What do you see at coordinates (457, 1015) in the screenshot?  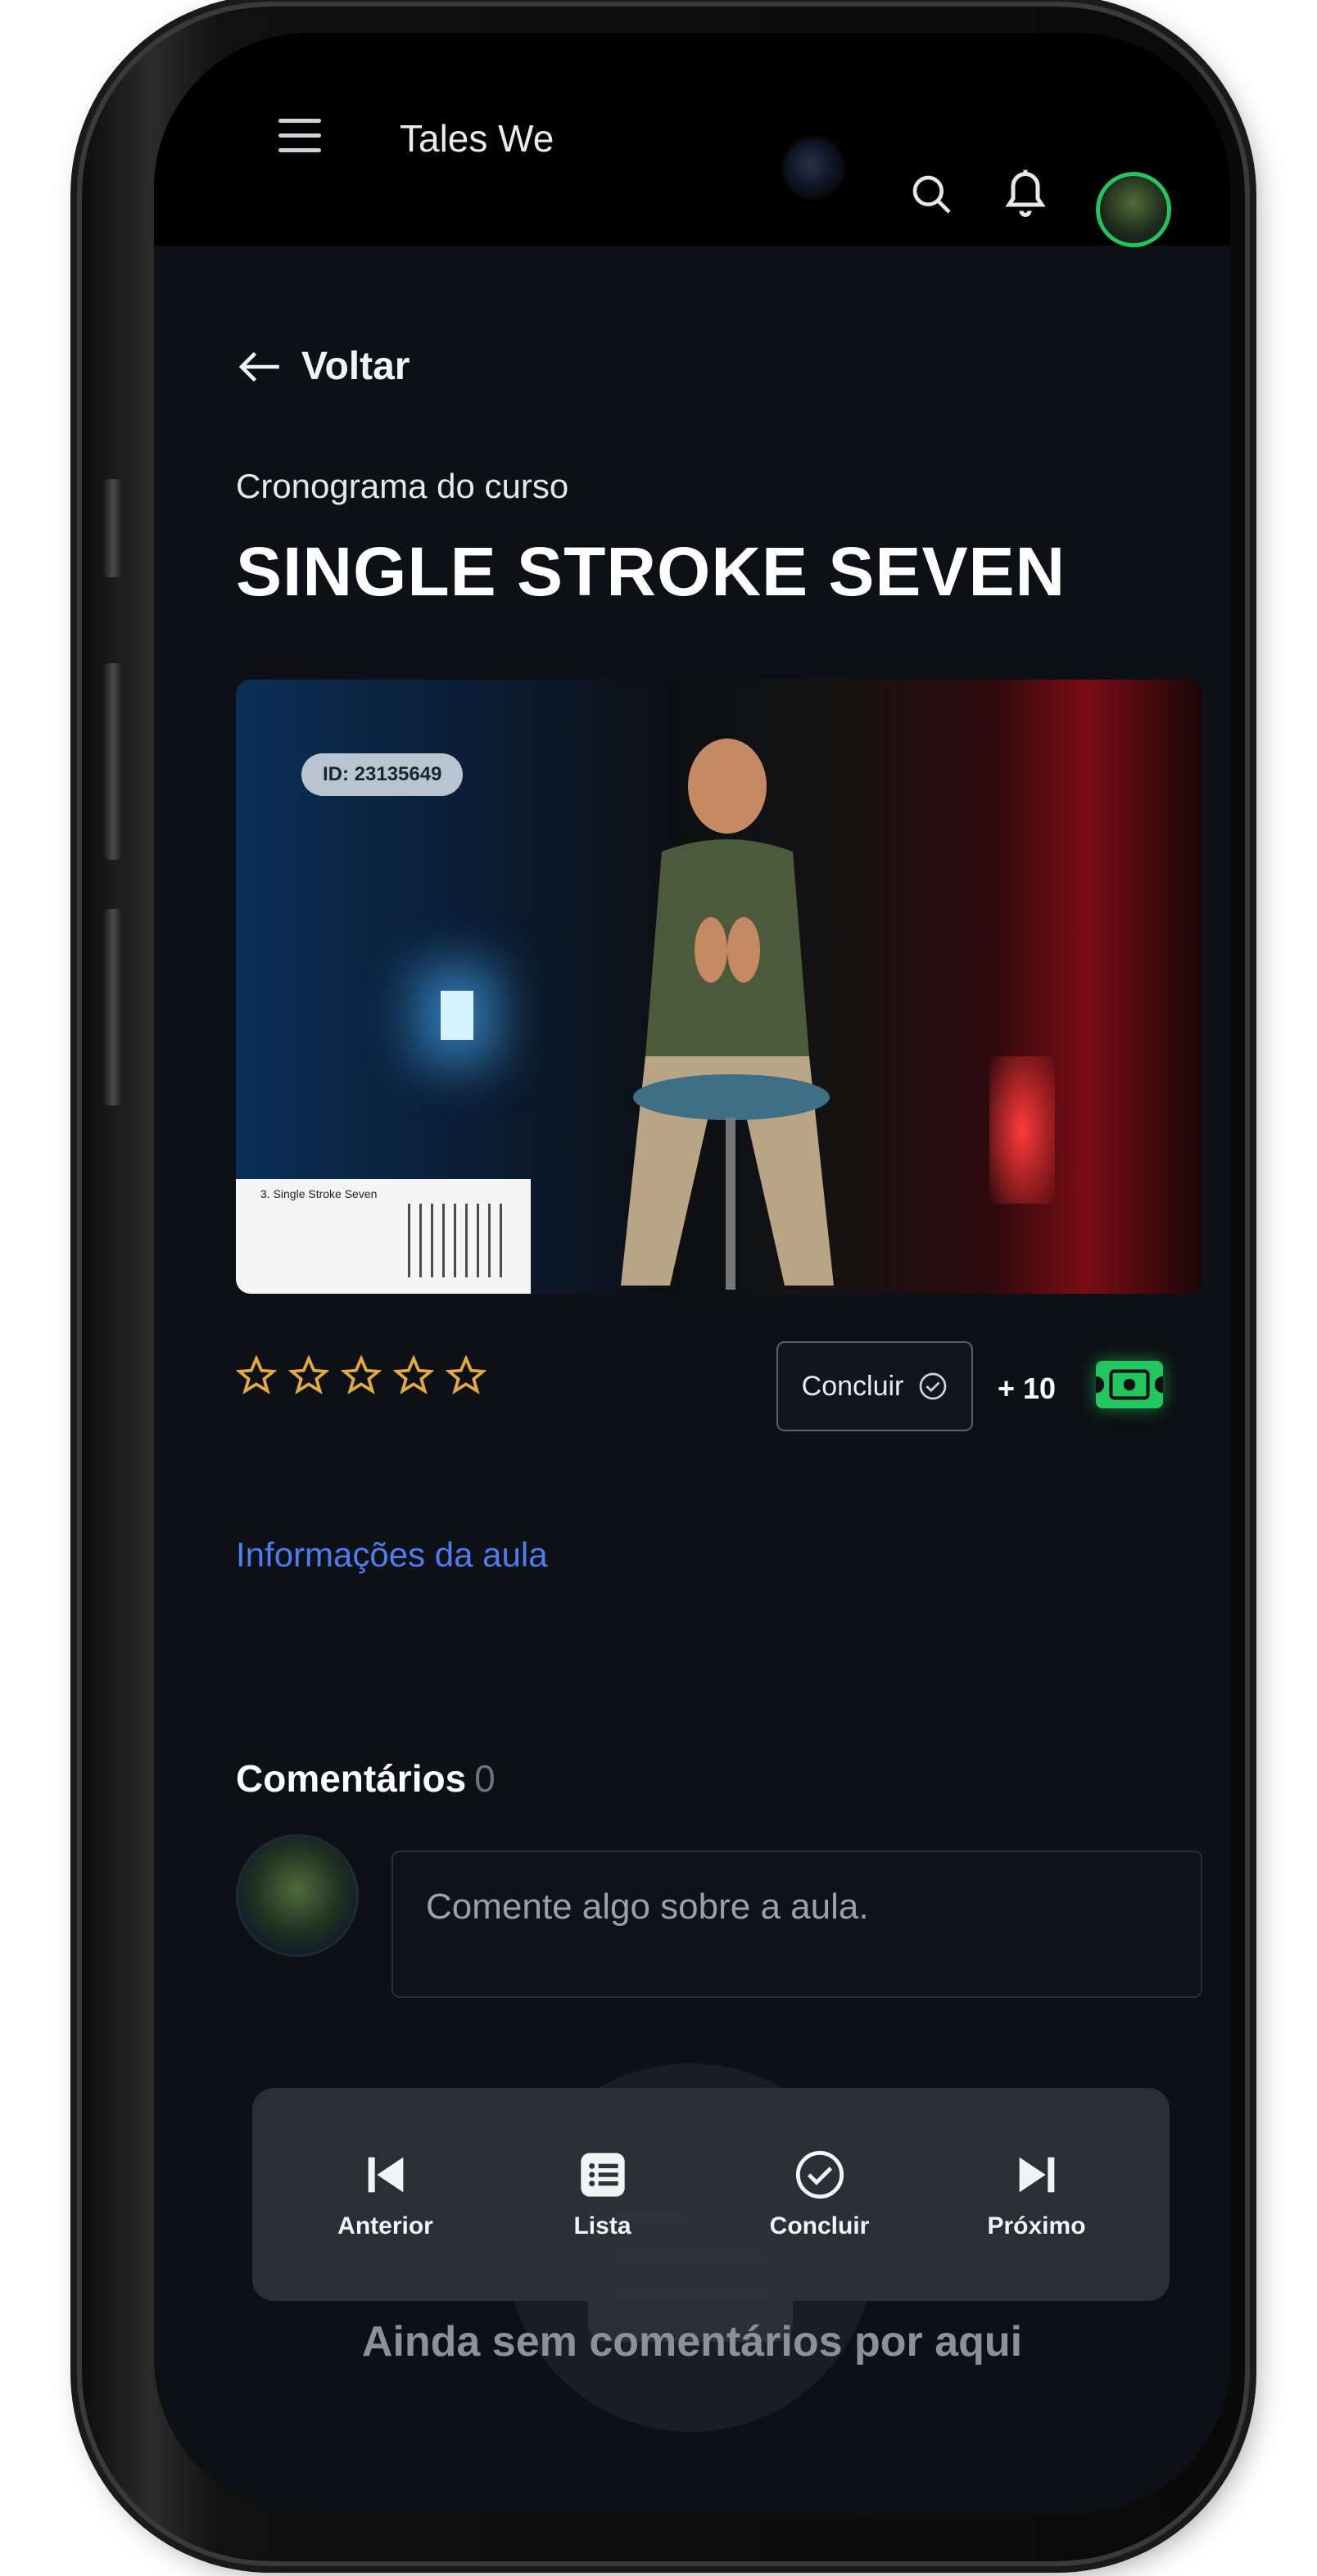 I see `blue-light` at bounding box center [457, 1015].